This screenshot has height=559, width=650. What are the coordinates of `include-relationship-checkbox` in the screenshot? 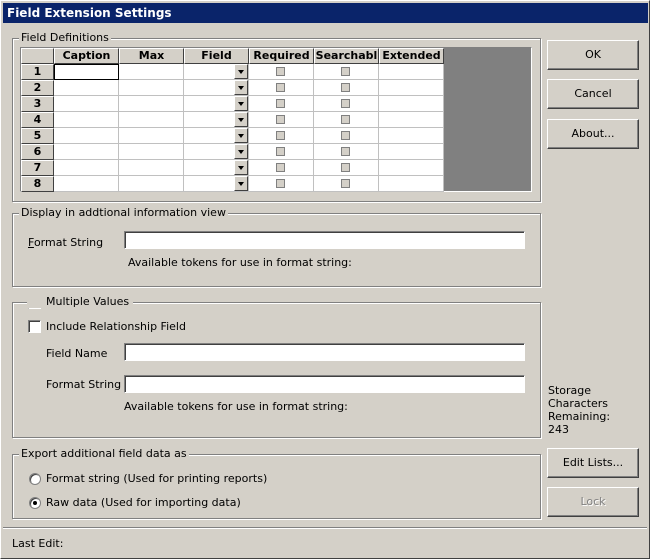 It's located at (34, 326).